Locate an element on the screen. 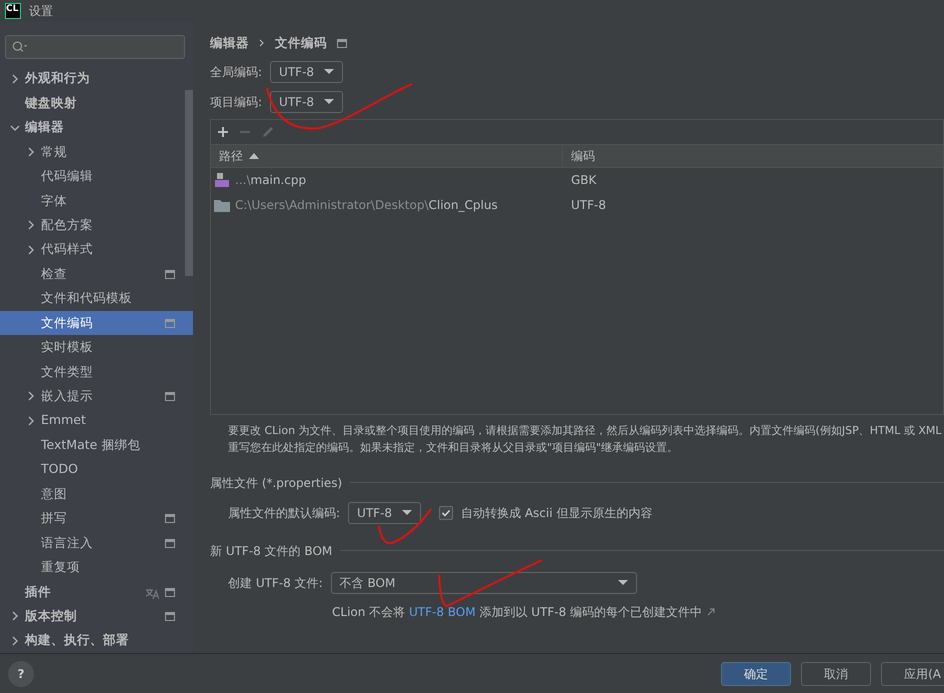  sidebar-item: 嵌入提示 is located at coordinates (96, 396).